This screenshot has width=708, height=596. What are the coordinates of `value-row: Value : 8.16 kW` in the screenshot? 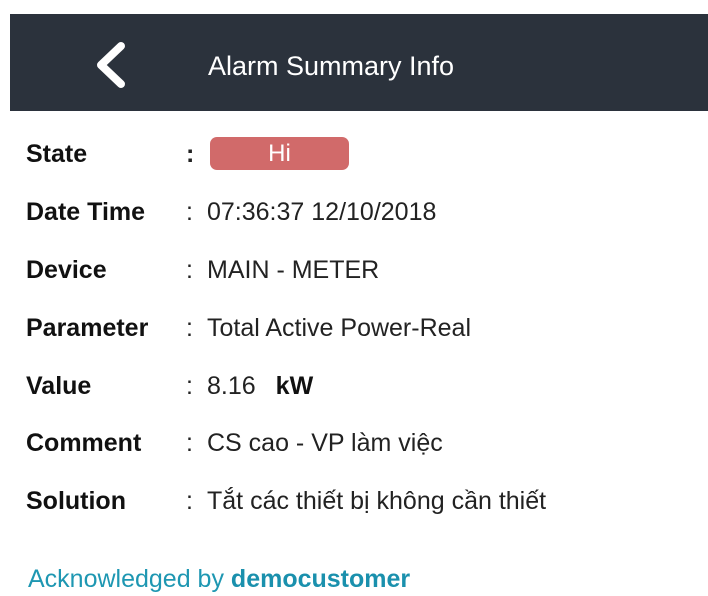 It's located at (361, 386).